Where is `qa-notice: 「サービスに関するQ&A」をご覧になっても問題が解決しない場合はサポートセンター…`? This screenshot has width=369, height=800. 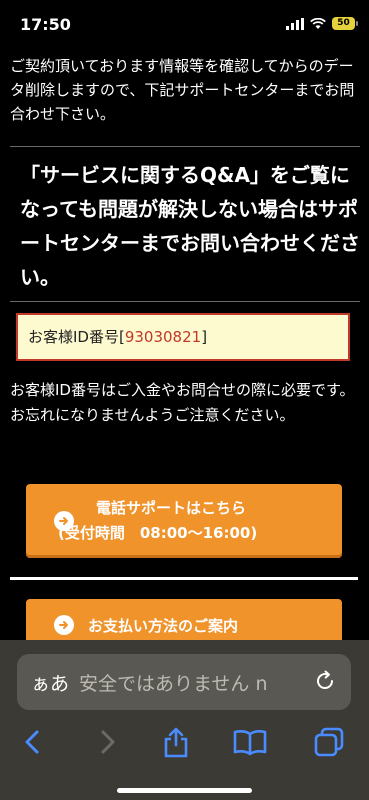 qa-notice: 「サービスに関するQ&A」をご覧になっても問題が解決しない場合はサポートセンター… is located at coordinates (190, 226).